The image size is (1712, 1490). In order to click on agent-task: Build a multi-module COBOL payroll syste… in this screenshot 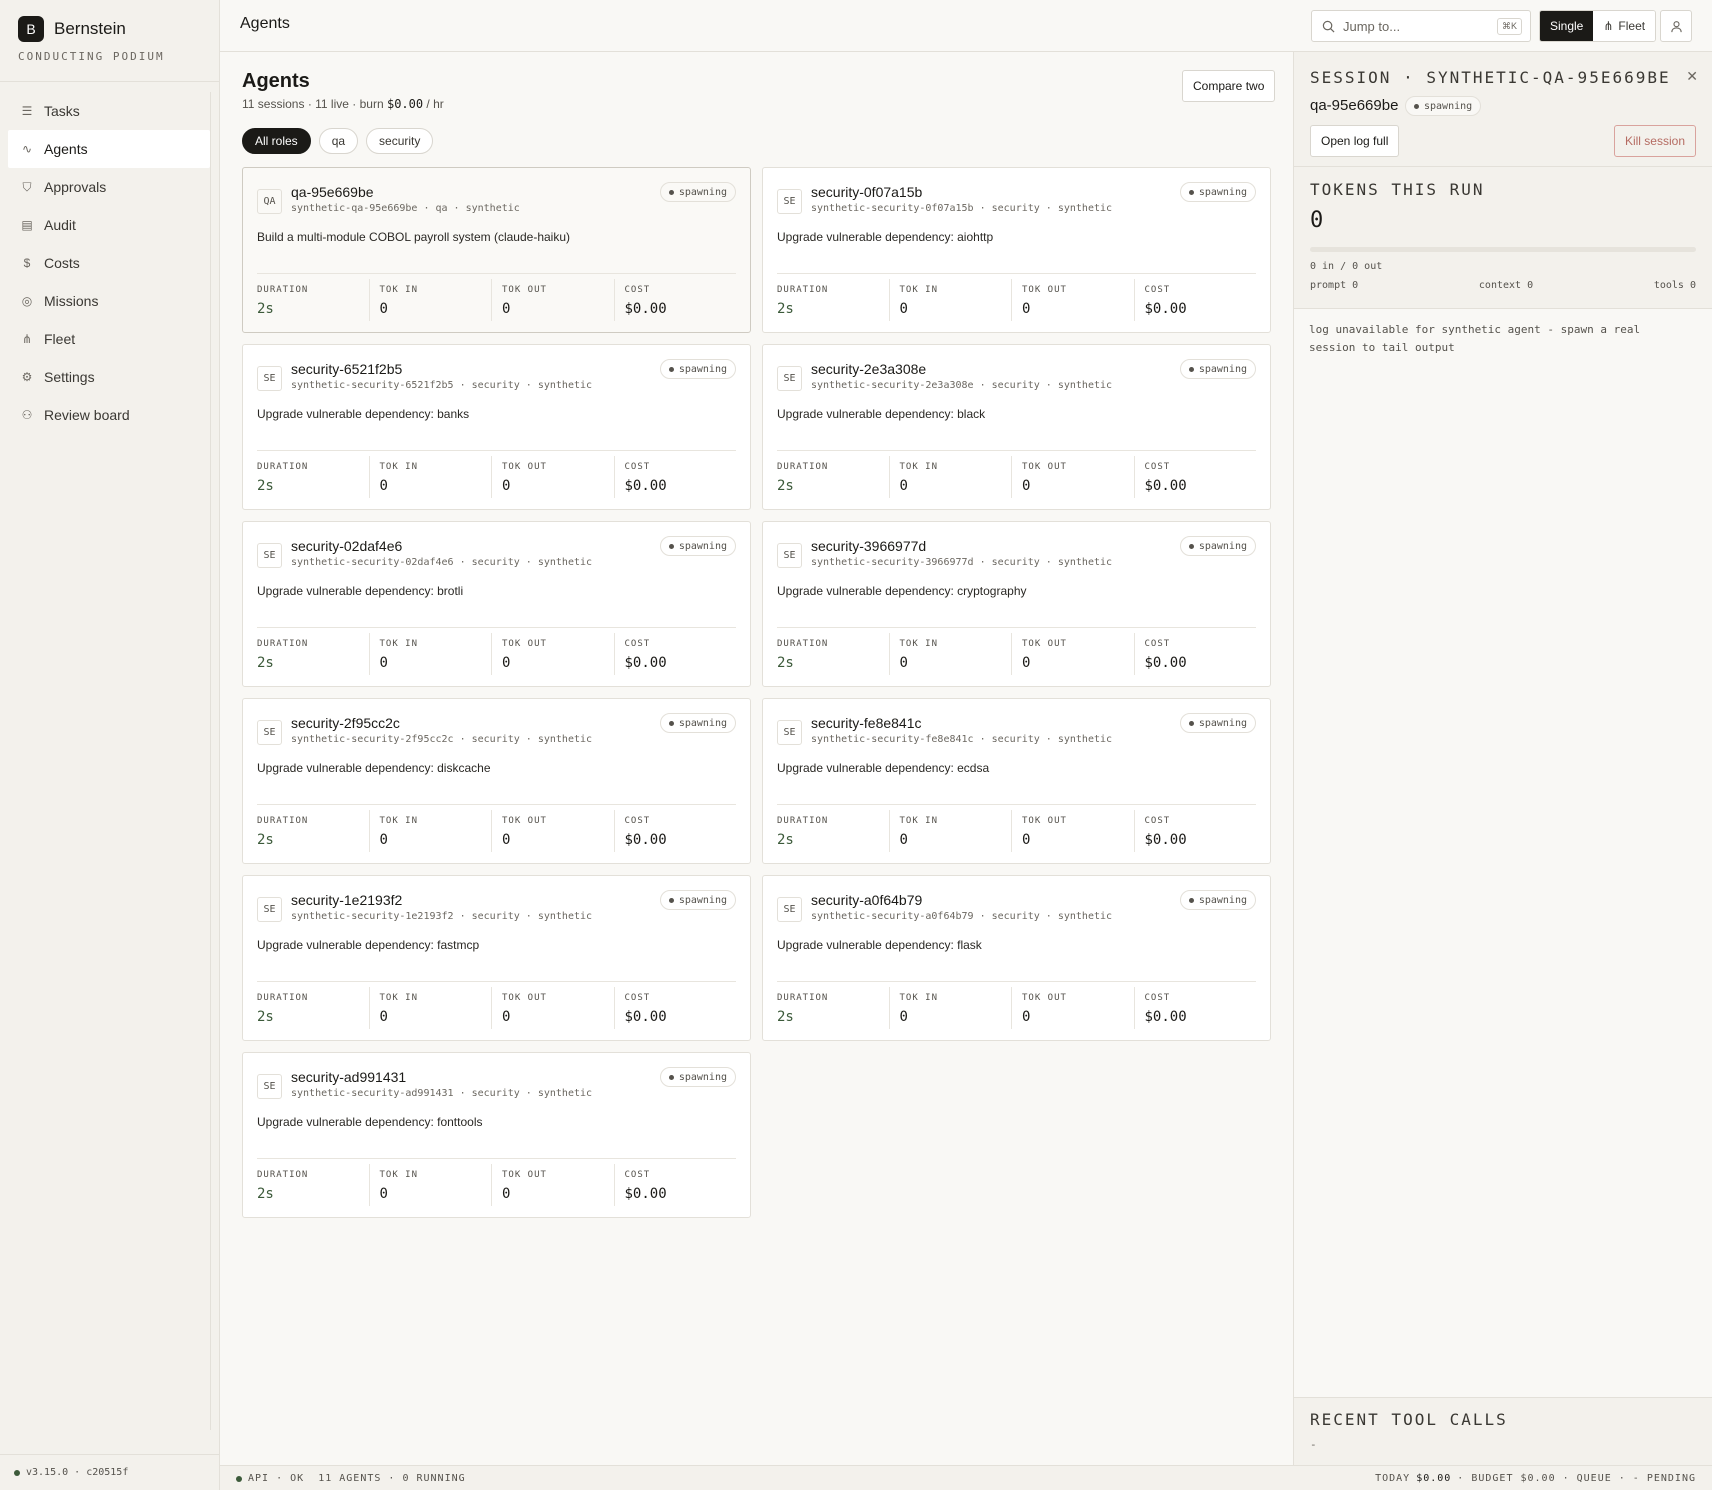, I will do `click(414, 237)`.